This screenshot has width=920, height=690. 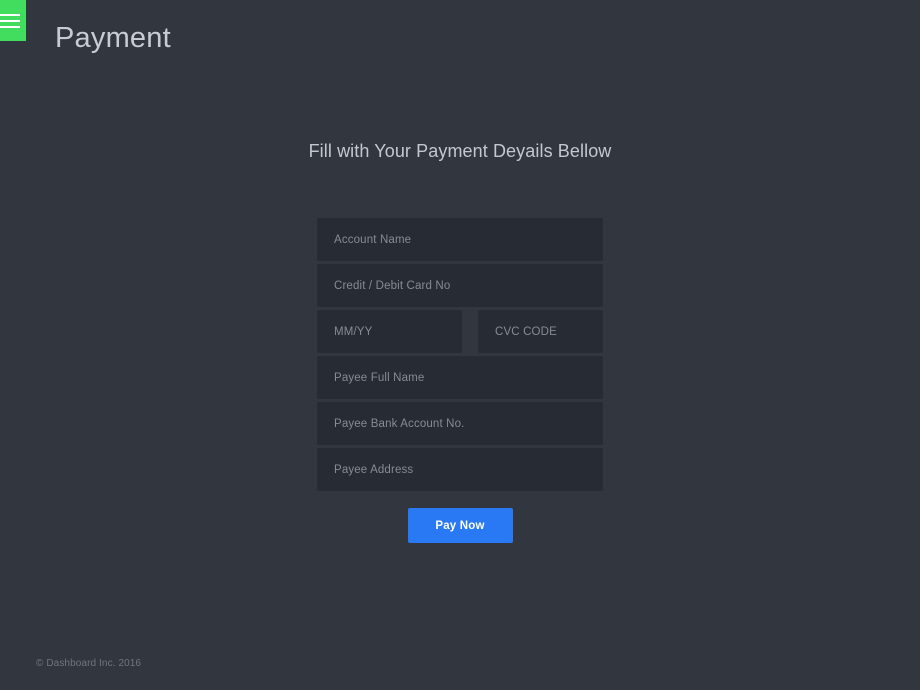 I want to click on account-name-field: Account Name, so click(x=460, y=239).